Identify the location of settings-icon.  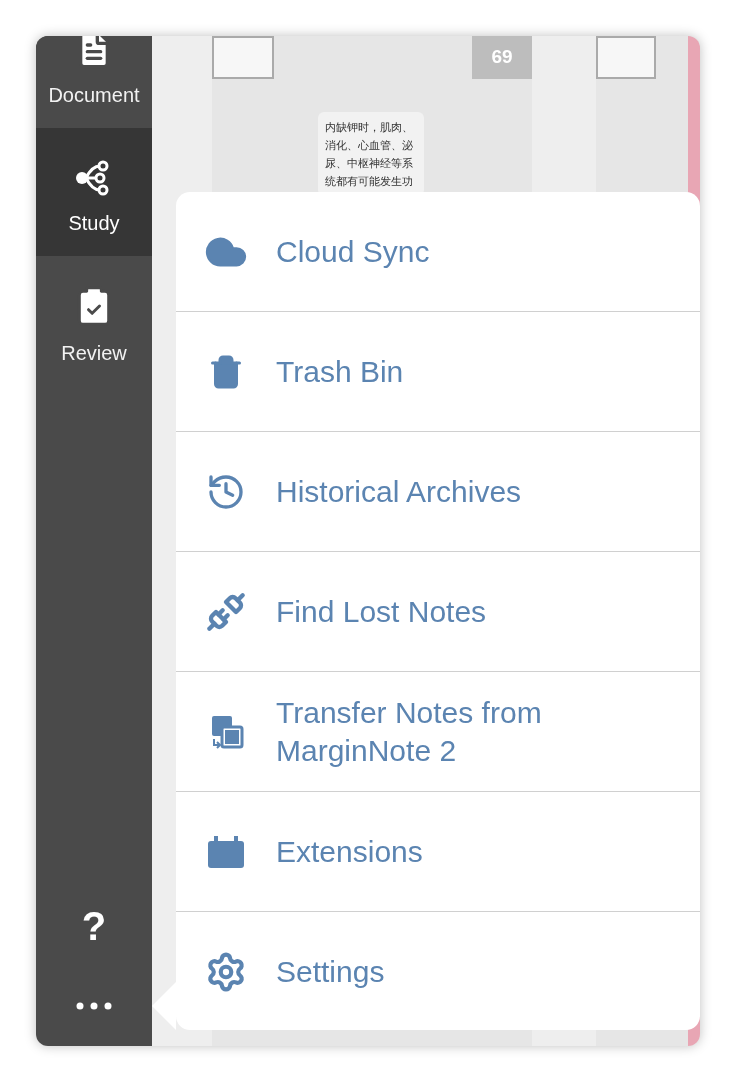
(226, 972).